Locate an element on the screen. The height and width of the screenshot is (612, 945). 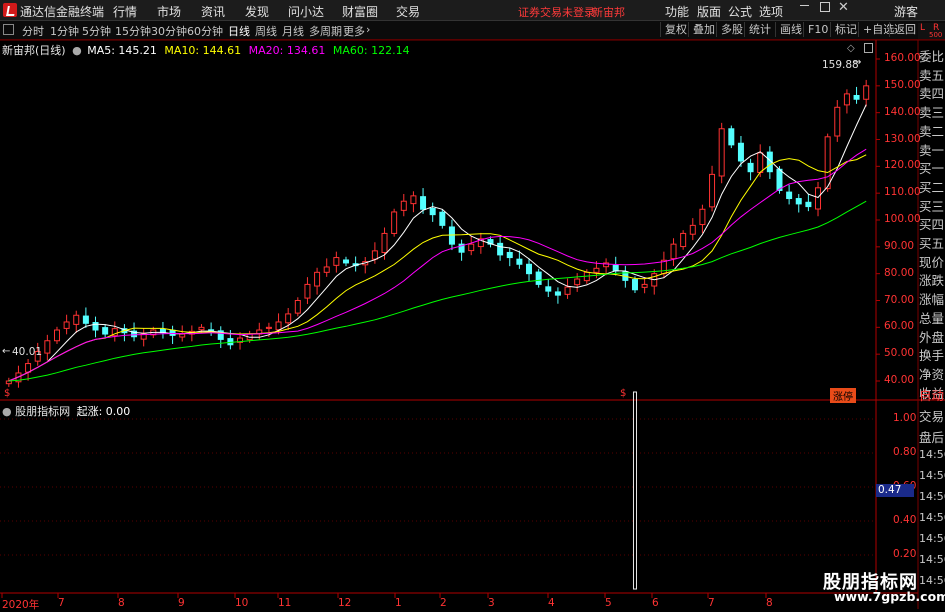
indicator-tick-label: 0.40 is located at coordinates (905, 520).